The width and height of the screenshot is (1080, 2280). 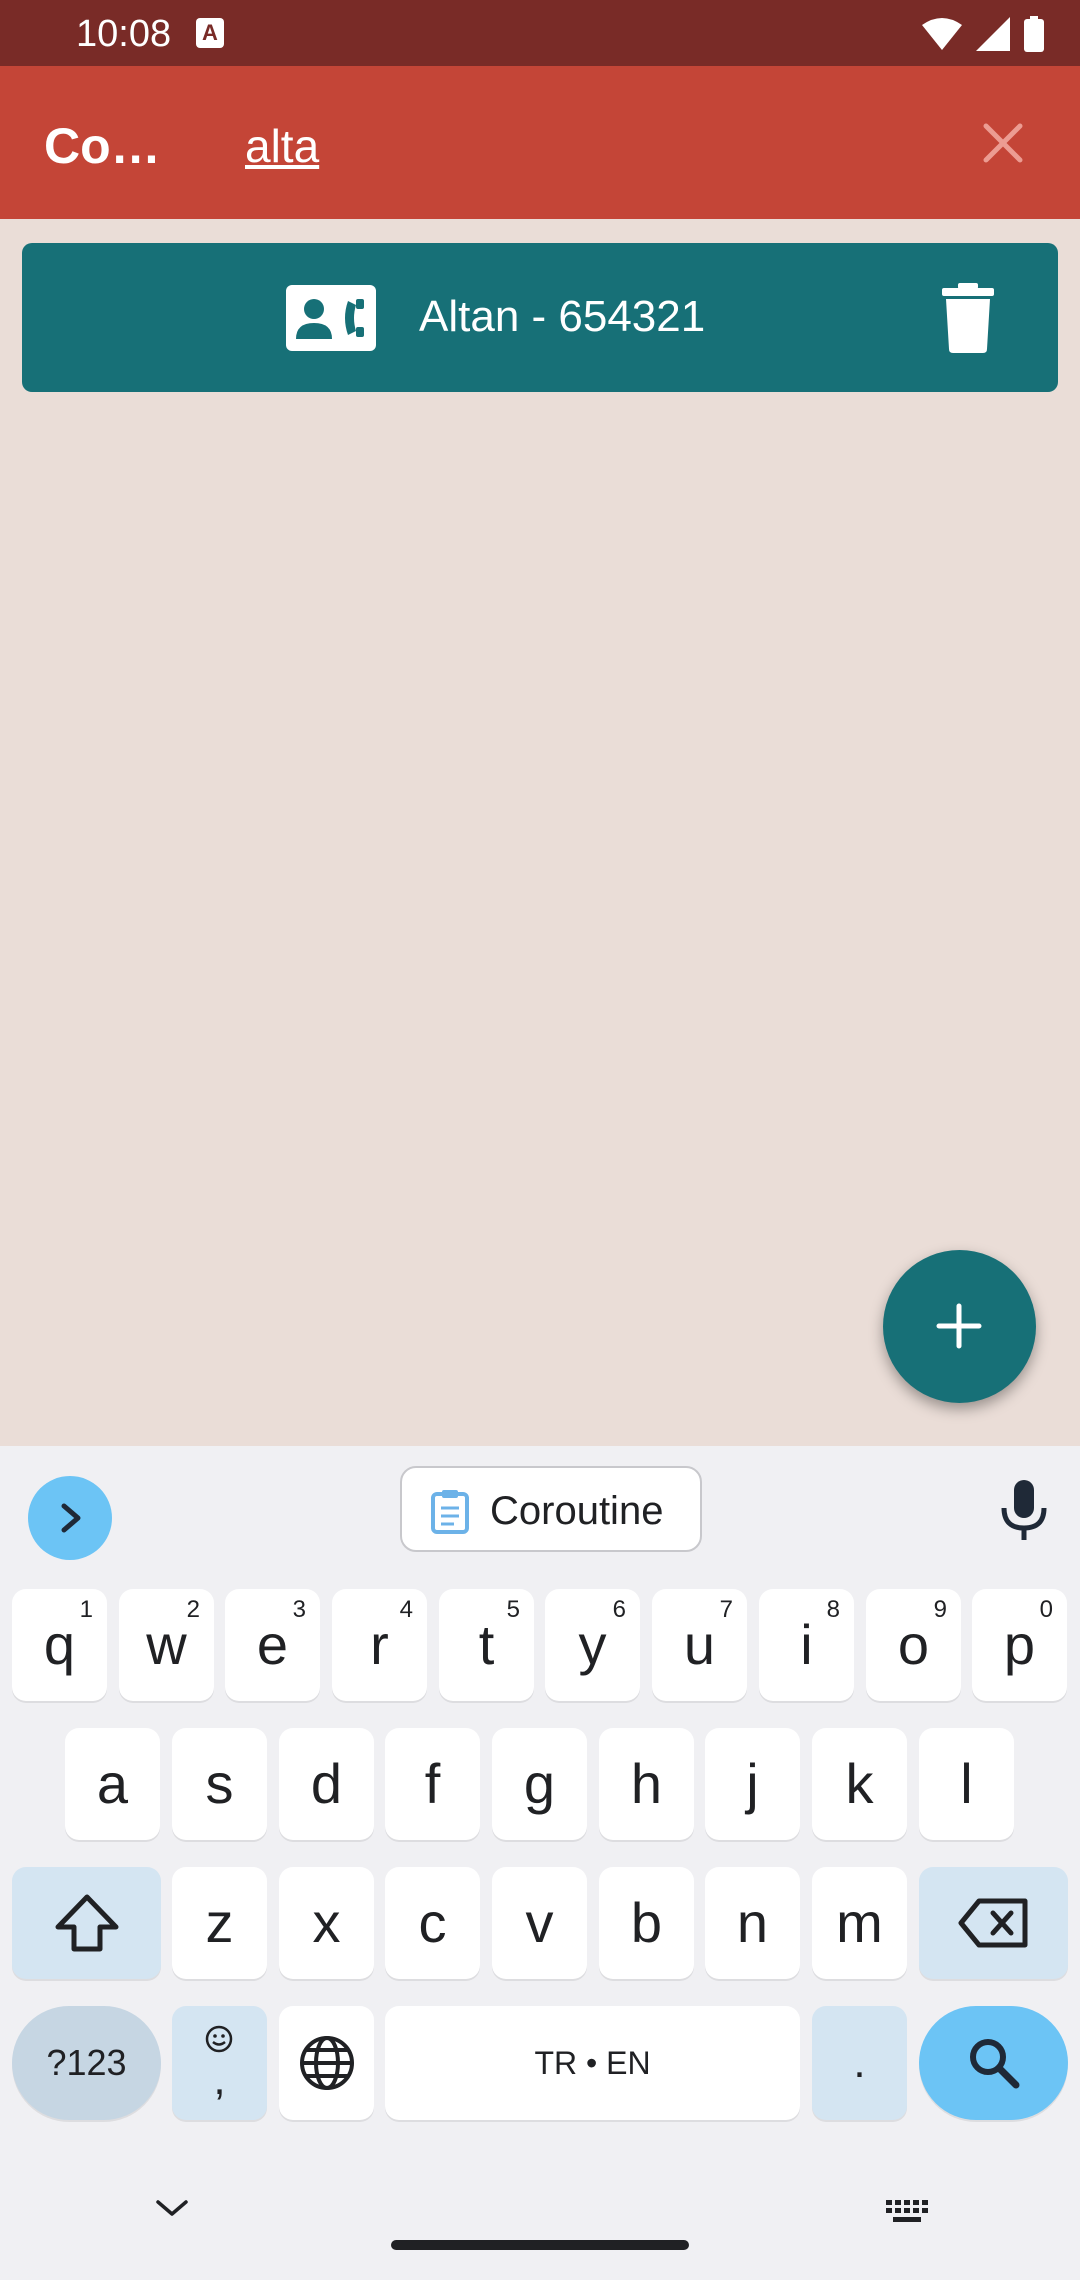 I want to click on shift-key, so click(x=86, y=1923).